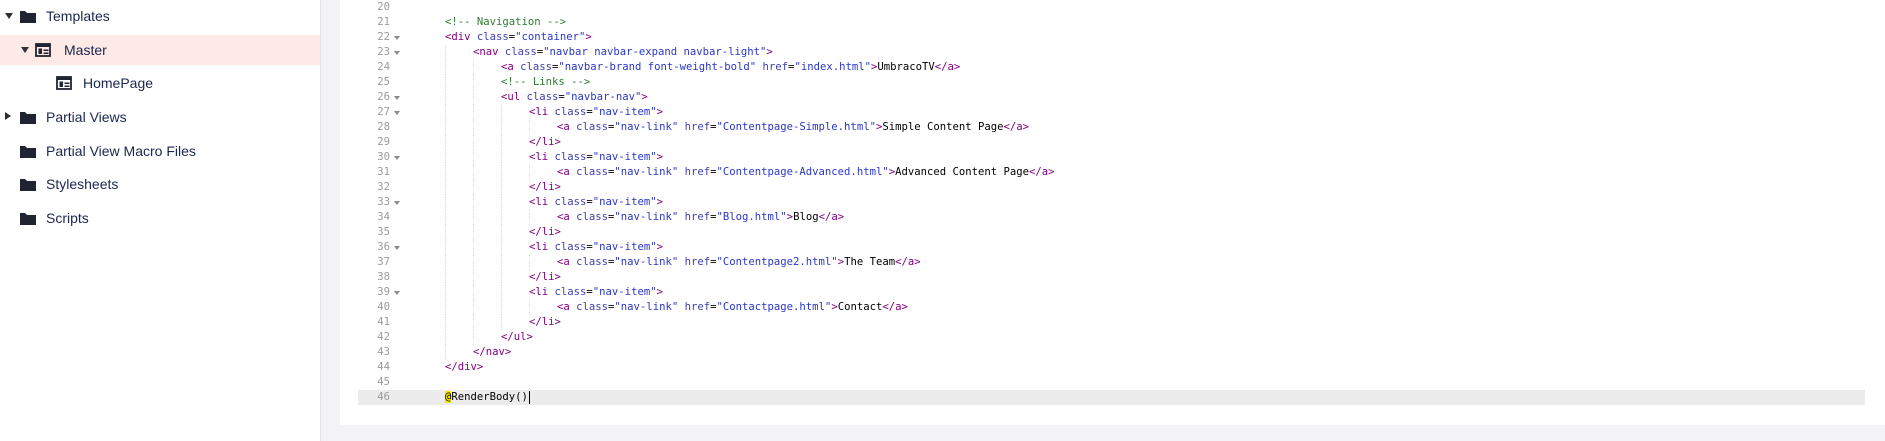 This screenshot has width=1885, height=441. I want to click on tree-item-master: Master, so click(160, 50).